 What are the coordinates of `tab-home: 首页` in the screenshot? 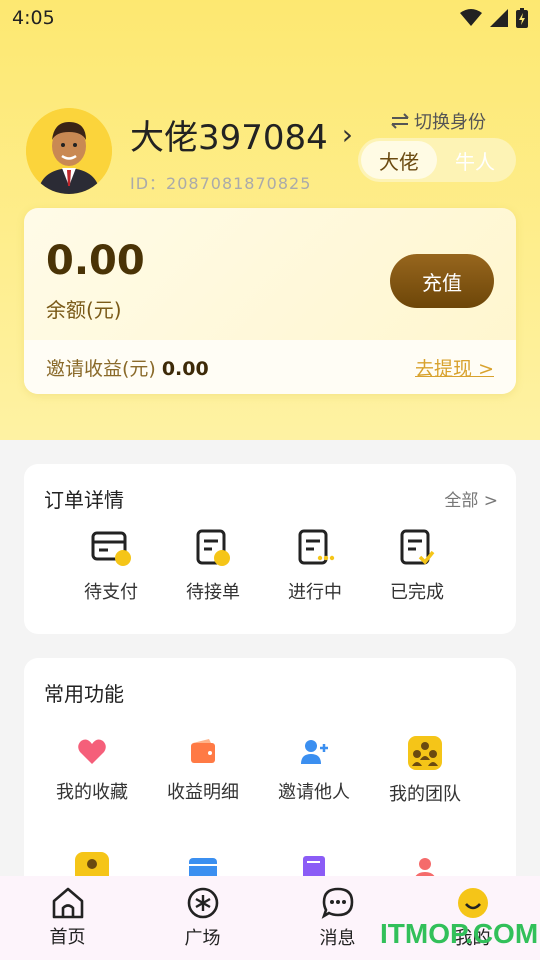 It's located at (67, 918).